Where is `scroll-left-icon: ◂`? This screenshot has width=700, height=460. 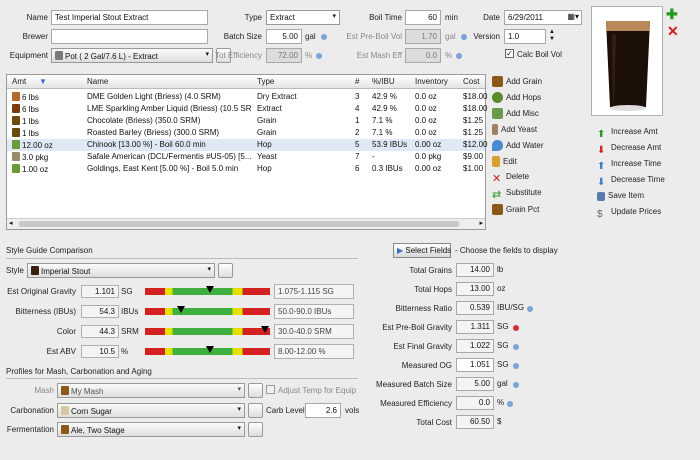
scroll-left-icon: ◂ is located at coordinates (11, 223).